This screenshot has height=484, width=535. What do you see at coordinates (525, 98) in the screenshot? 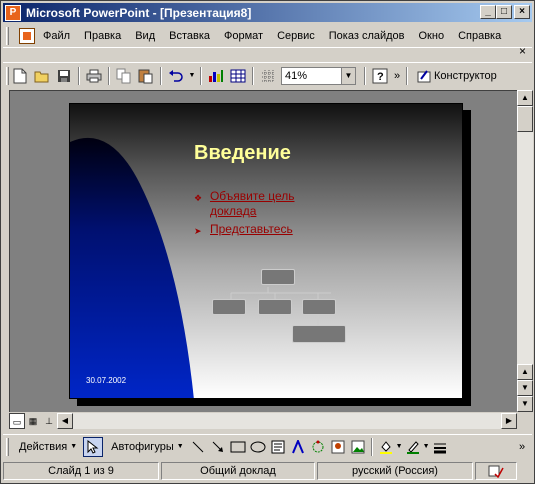
I see `scroll-up-icon: ▲` at bounding box center [525, 98].